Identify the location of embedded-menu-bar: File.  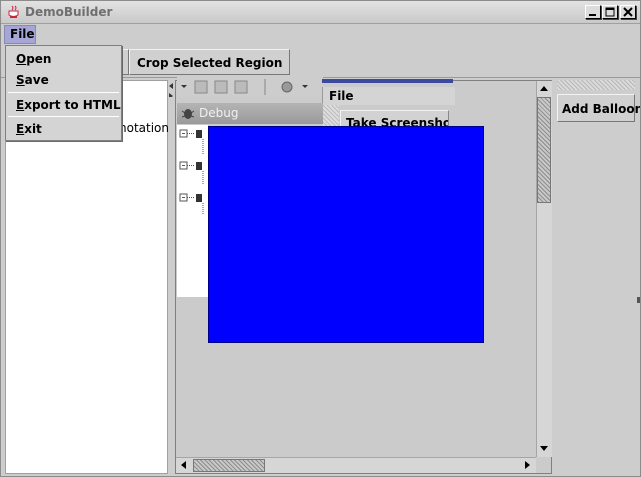
(388, 96).